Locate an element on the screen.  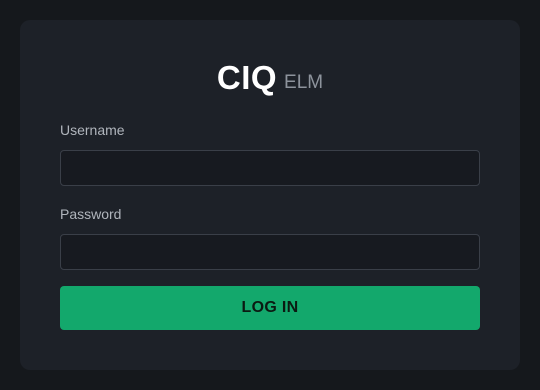
brand-logo: CIQ ELM is located at coordinates (270, 76).